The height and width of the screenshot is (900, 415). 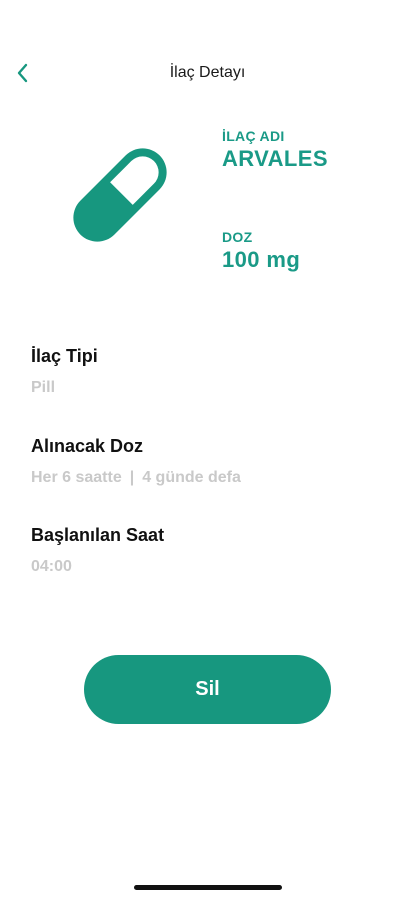 What do you see at coordinates (261, 259) in the screenshot?
I see `dose-value: 100 mg` at bounding box center [261, 259].